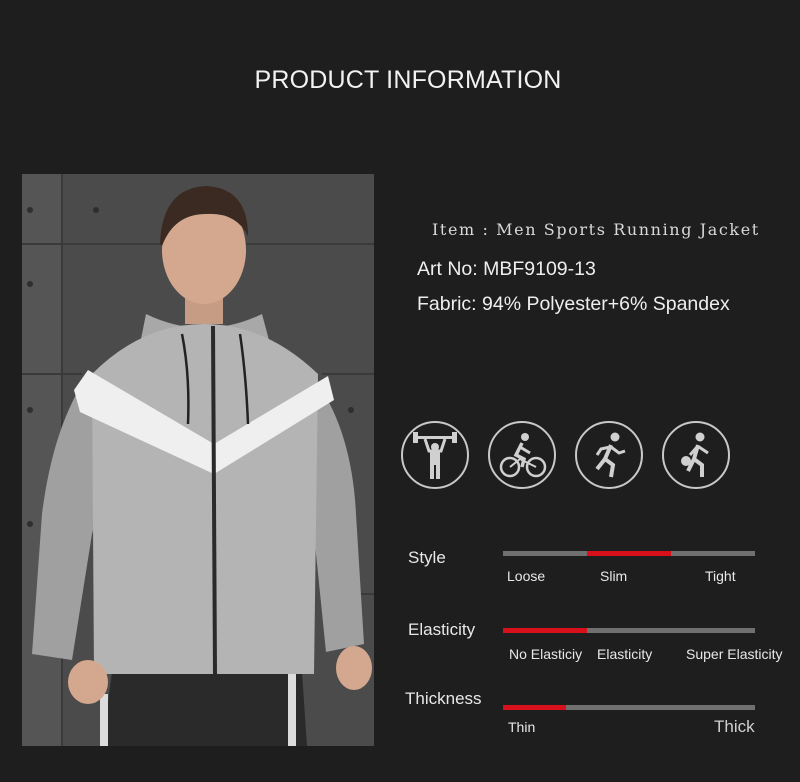 This screenshot has height=782, width=800. What do you see at coordinates (596, 229) in the screenshot?
I see `item-name: Item : Men Sports Running Jacket` at bounding box center [596, 229].